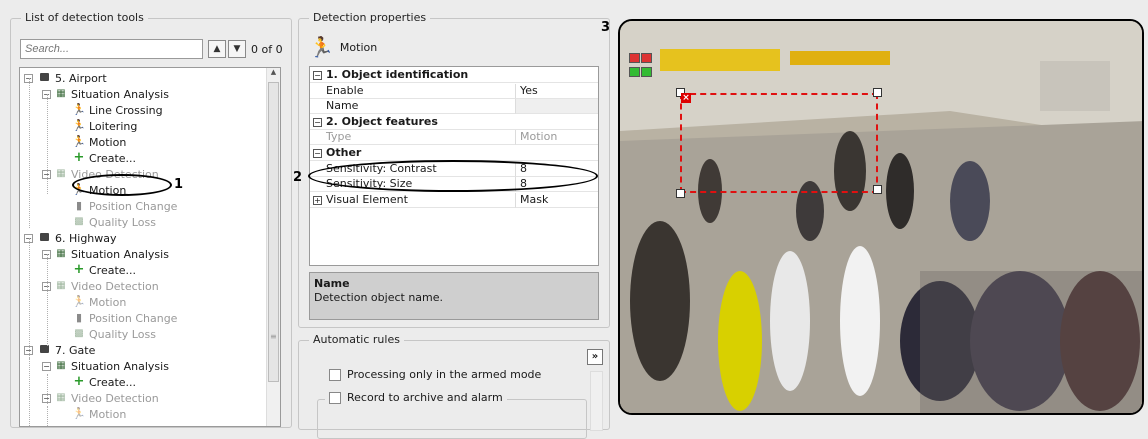  Describe the element at coordinates (877, 92) in the screenshot. I see `area-handle-top-right` at that location.